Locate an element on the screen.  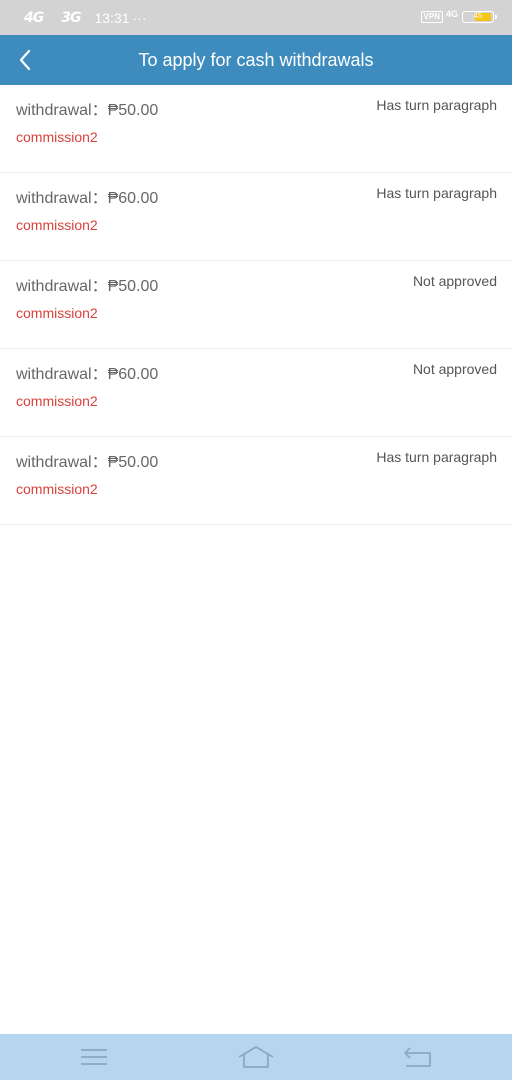
hamburger-menu-icon is located at coordinates (94, 1057).